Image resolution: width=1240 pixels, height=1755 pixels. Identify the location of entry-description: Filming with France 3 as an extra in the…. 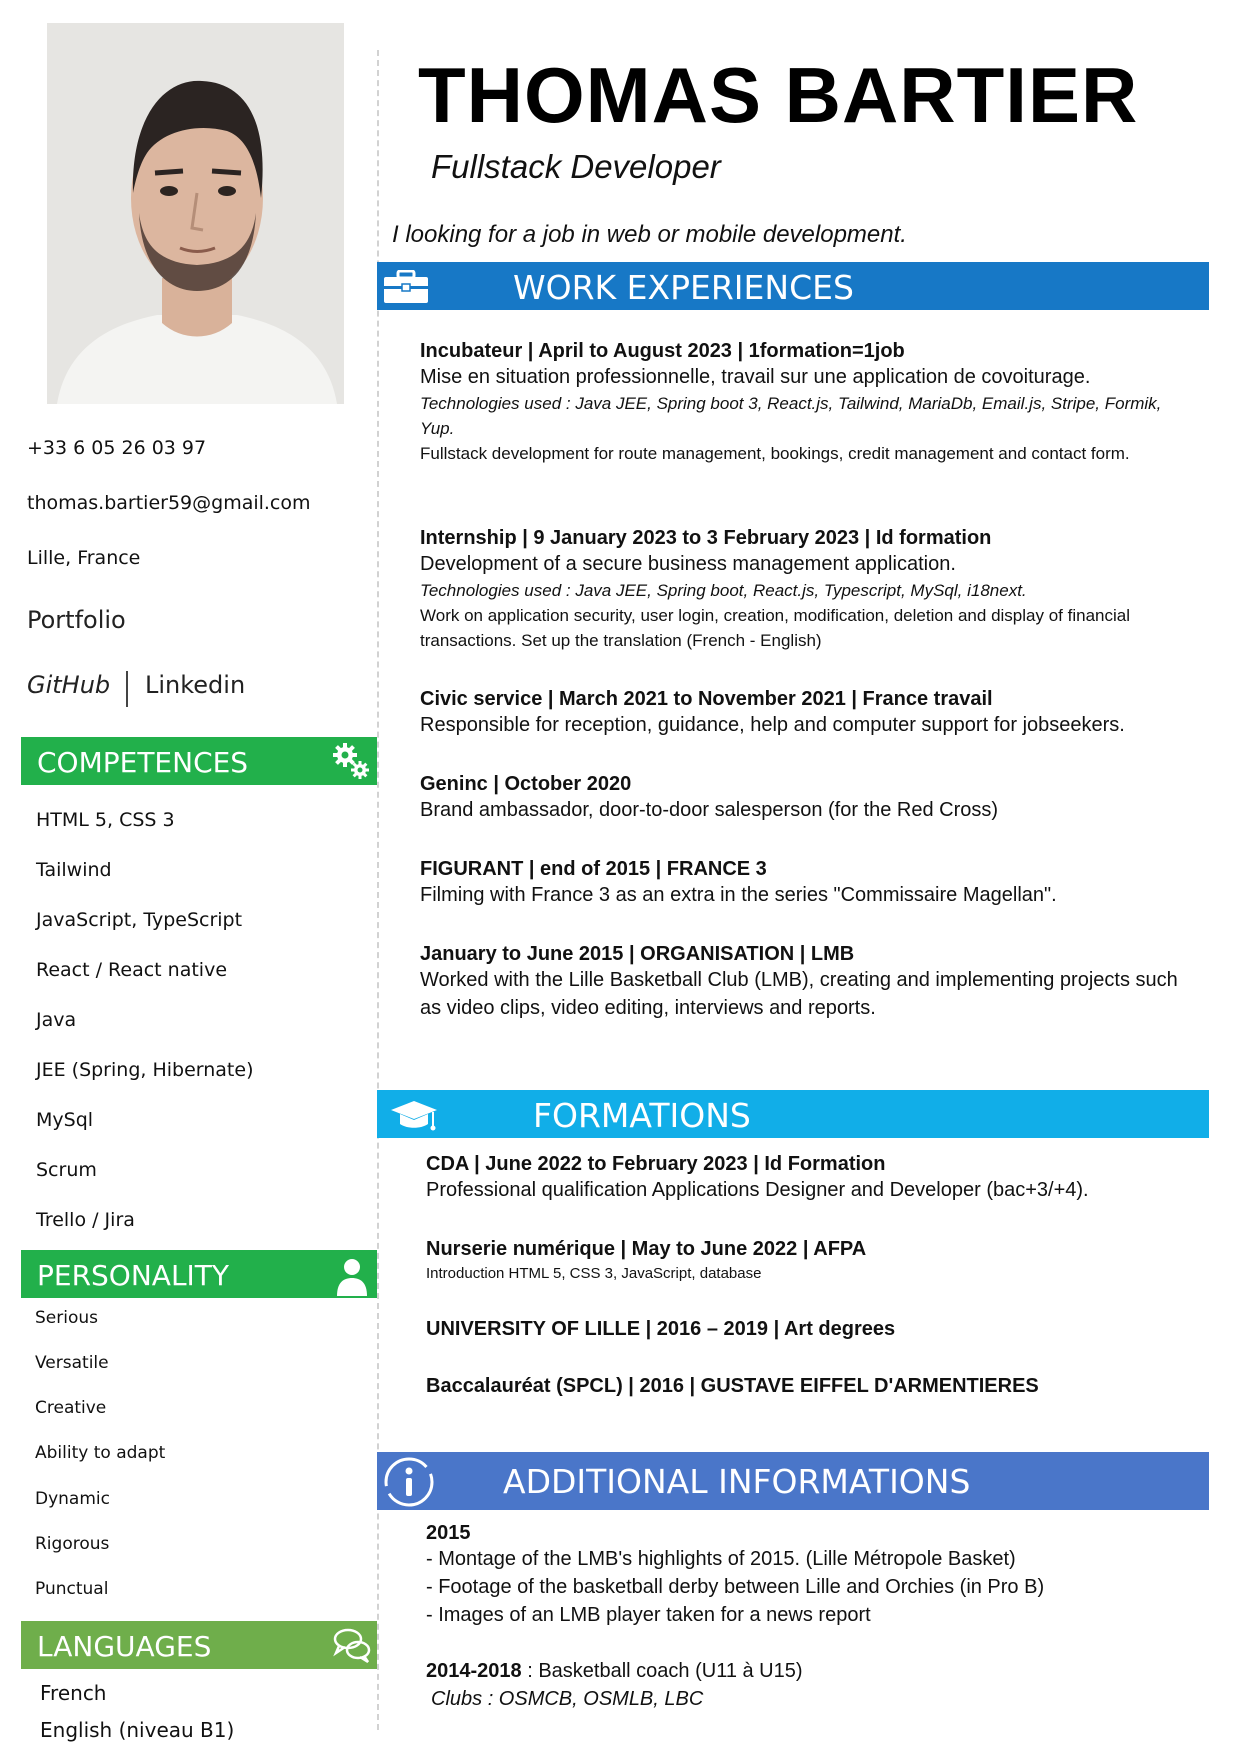
(738, 895).